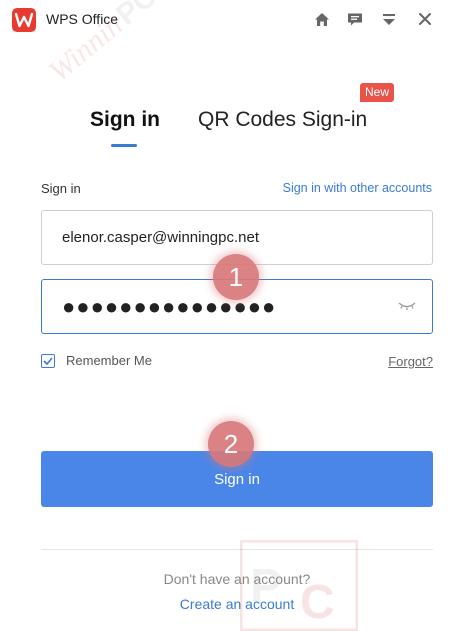 Image resolution: width=474 pixels, height=631 pixels. I want to click on tab-qr-codes-sign-in: QR Codes Sign-in, so click(282, 120).